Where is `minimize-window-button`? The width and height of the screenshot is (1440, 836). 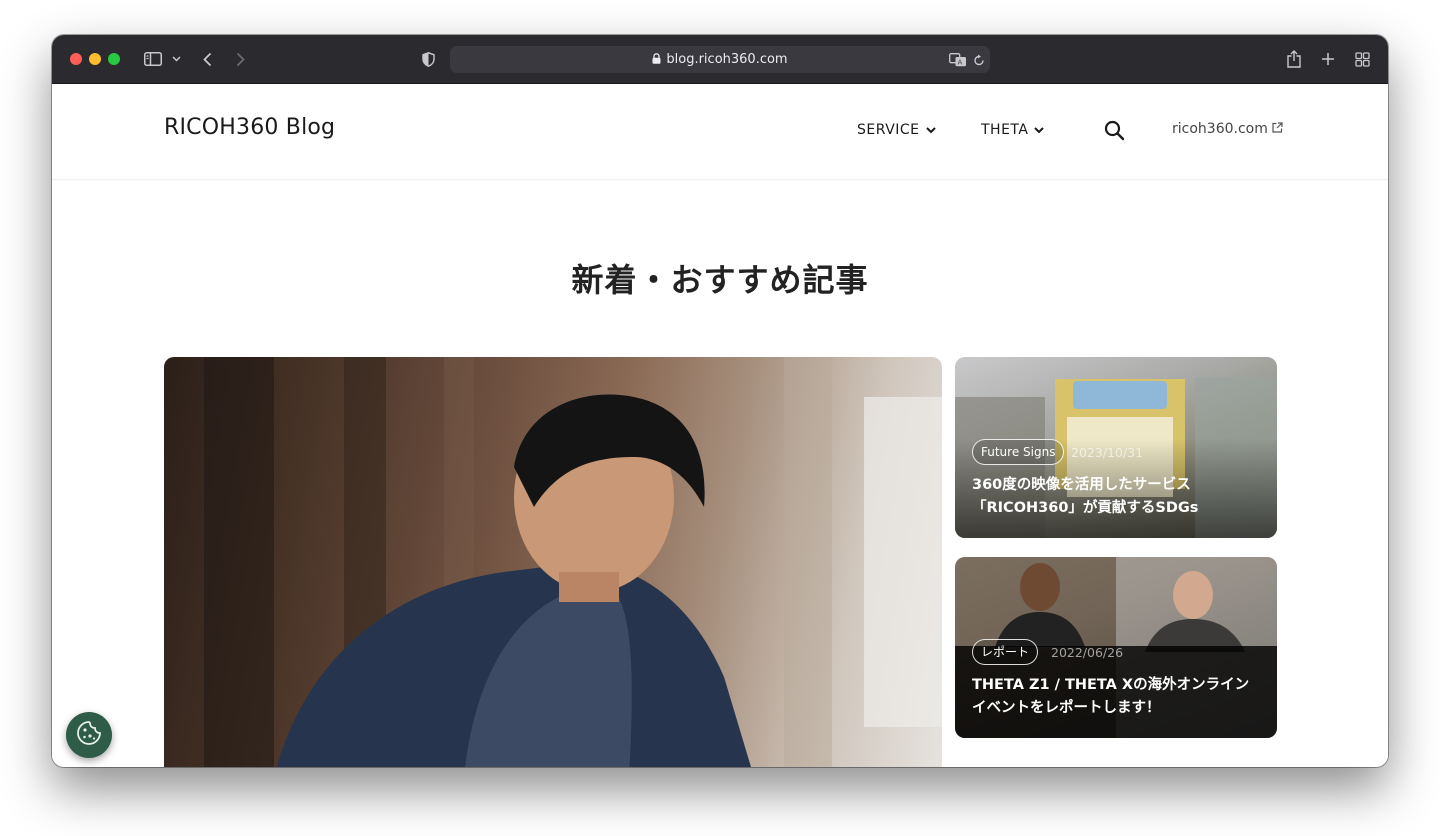 minimize-window-button is located at coordinates (95, 59).